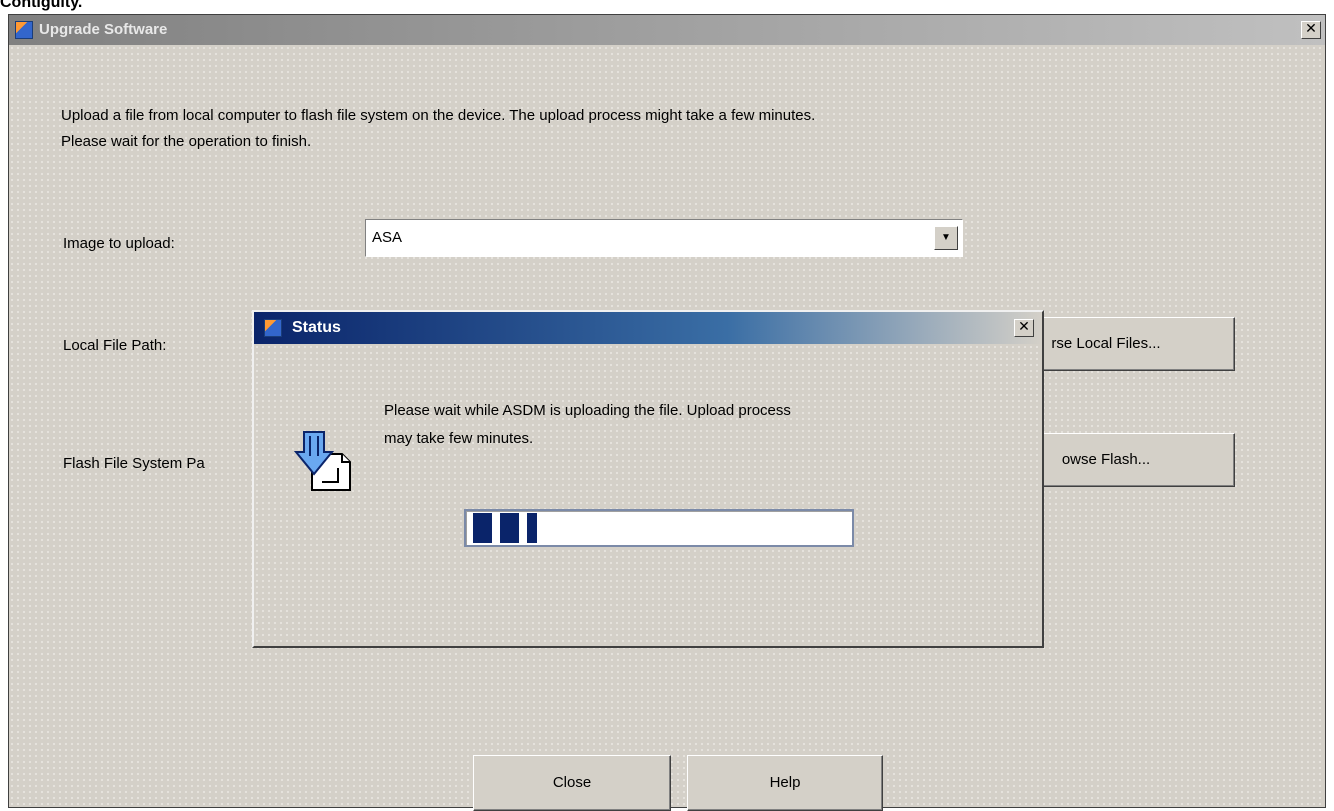 The image size is (1334, 811). Describe the element at coordinates (664, 238) in the screenshot. I see `image-to-upload-select: ASA ▼` at that location.